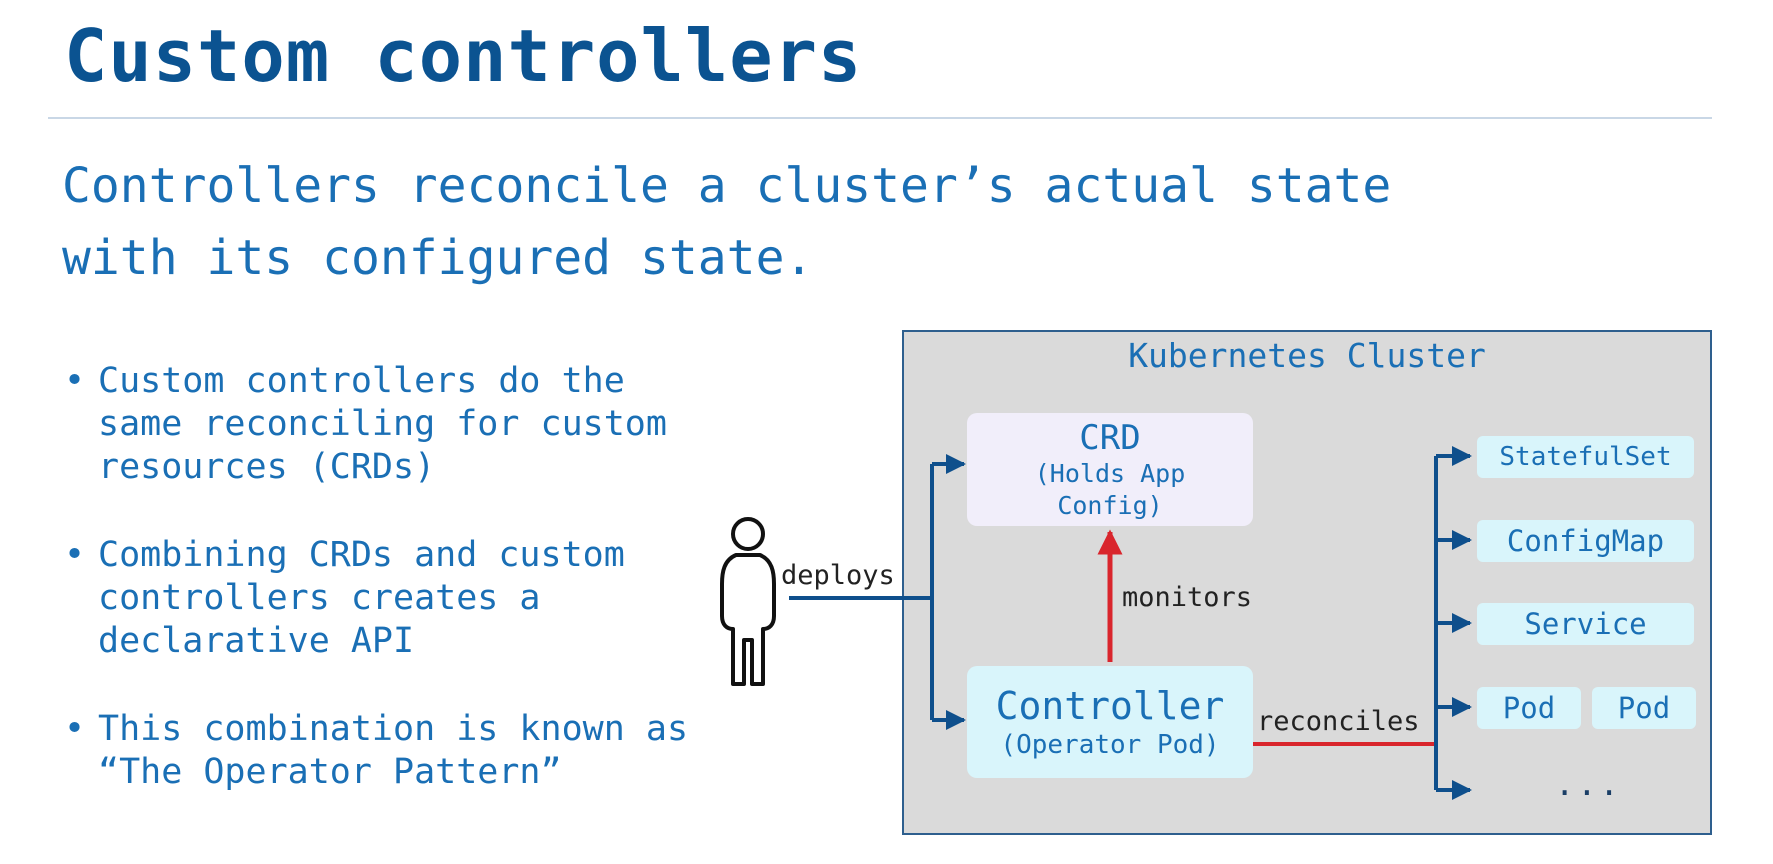 This screenshot has width=1773, height=864. Describe the element at coordinates (1453, 623) in the screenshot. I see `resource-branches` at that location.